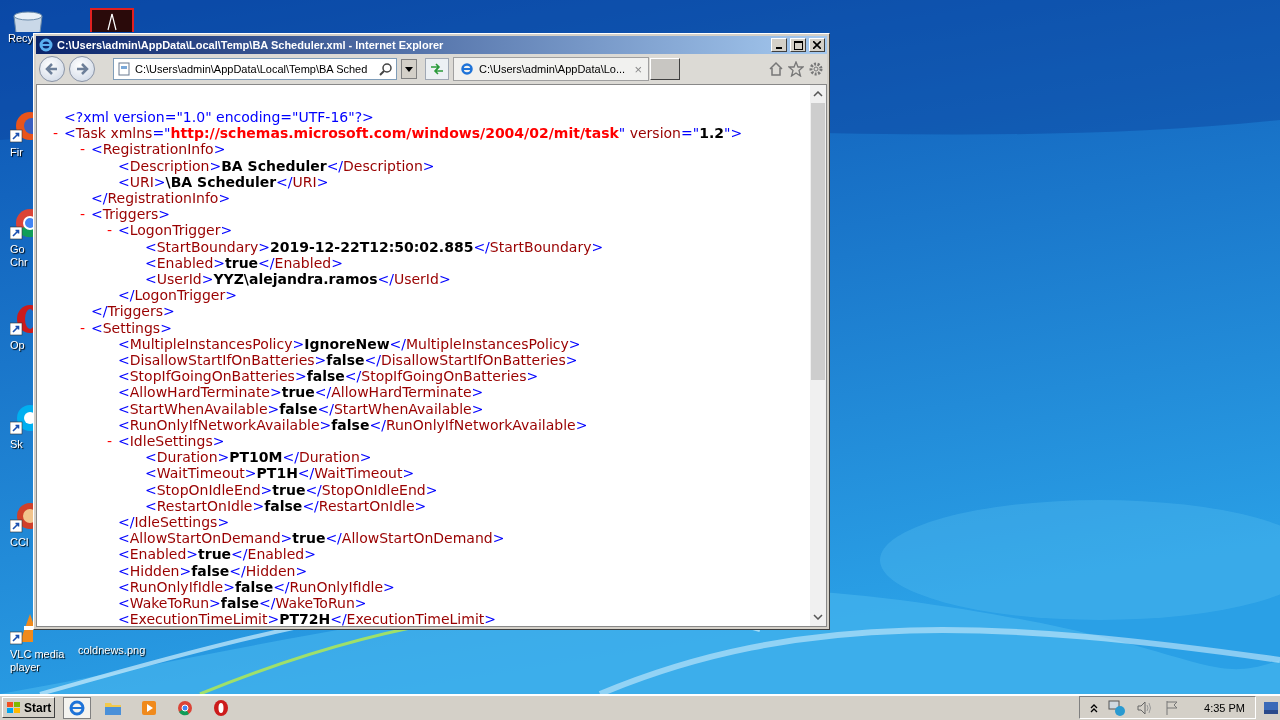 This screenshot has width=1280, height=720. I want to click on home-icon, so click(776, 69).